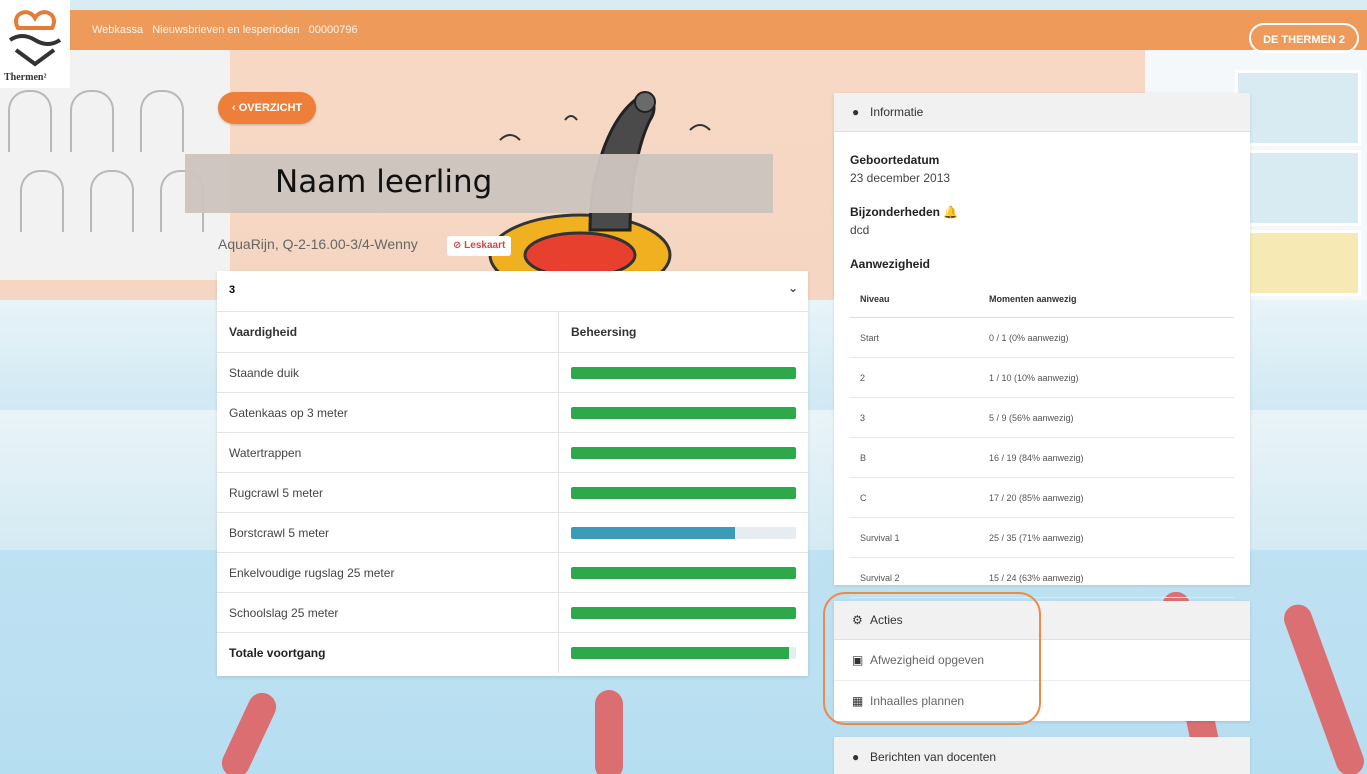 This screenshot has width=1367, height=774. What do you see at coordinates (680, 652) in the screenshot?
I see `total-progress-fill` at bounding box center [680, 652].